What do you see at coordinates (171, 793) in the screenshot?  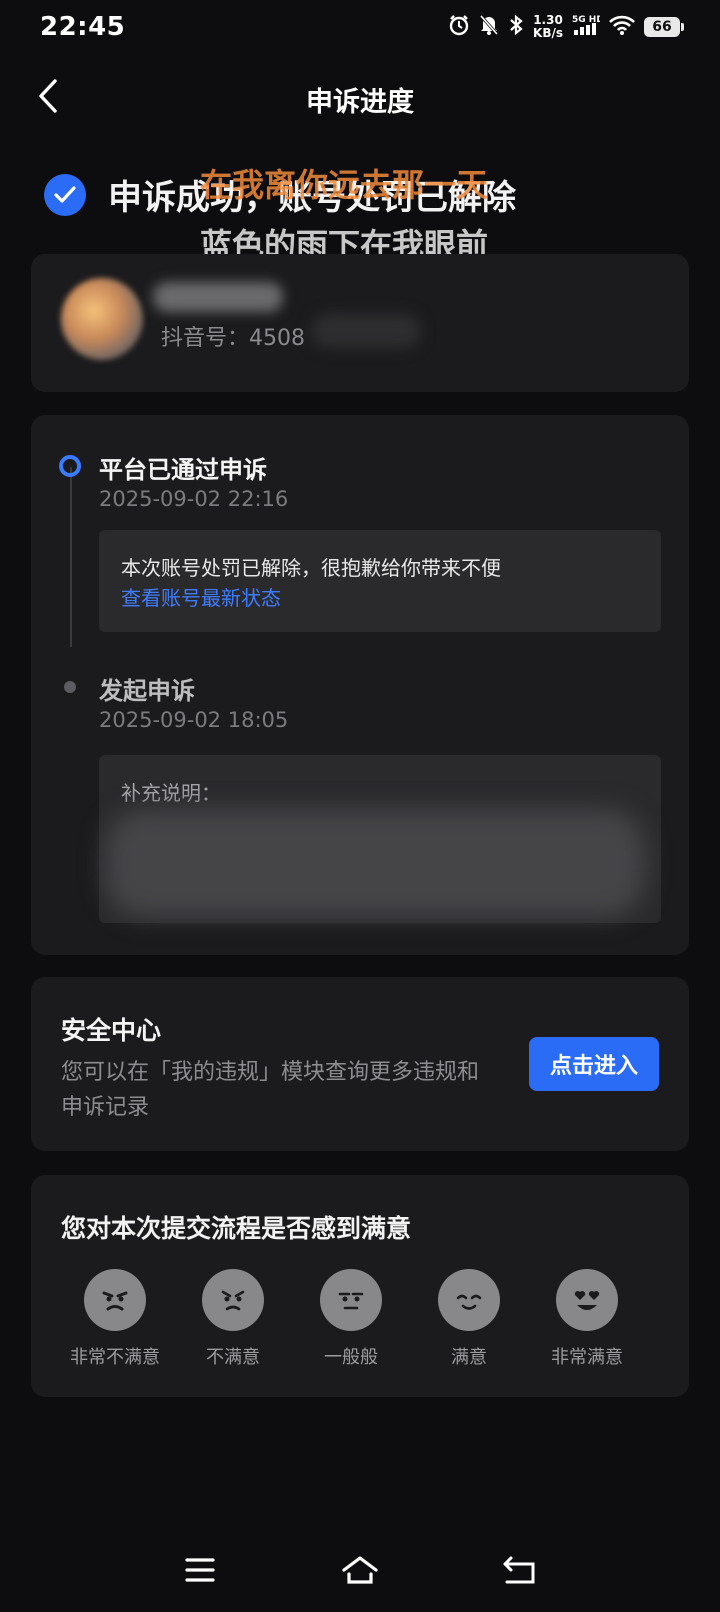 I see `supplement-label: 补充说明：` at bounding box center [171, 793].